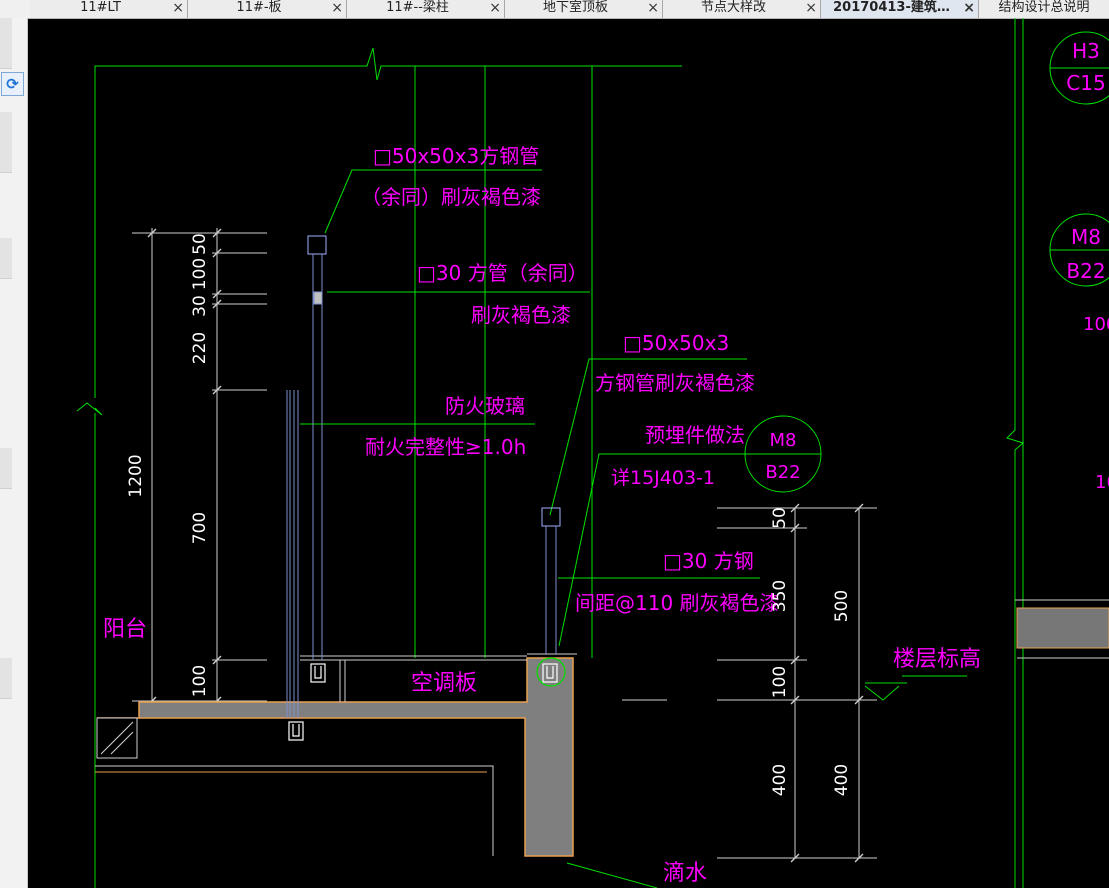  I want to click on dim-right-100: 100, so click(780, 682).